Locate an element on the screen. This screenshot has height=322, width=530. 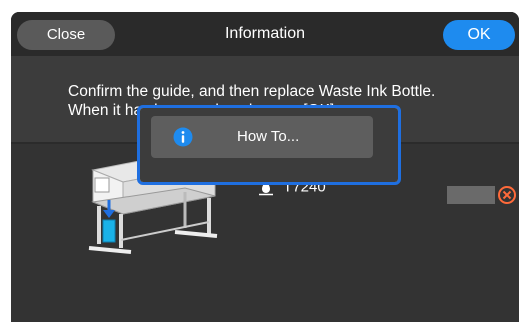
info-icon is located at coordinates (183, 137).